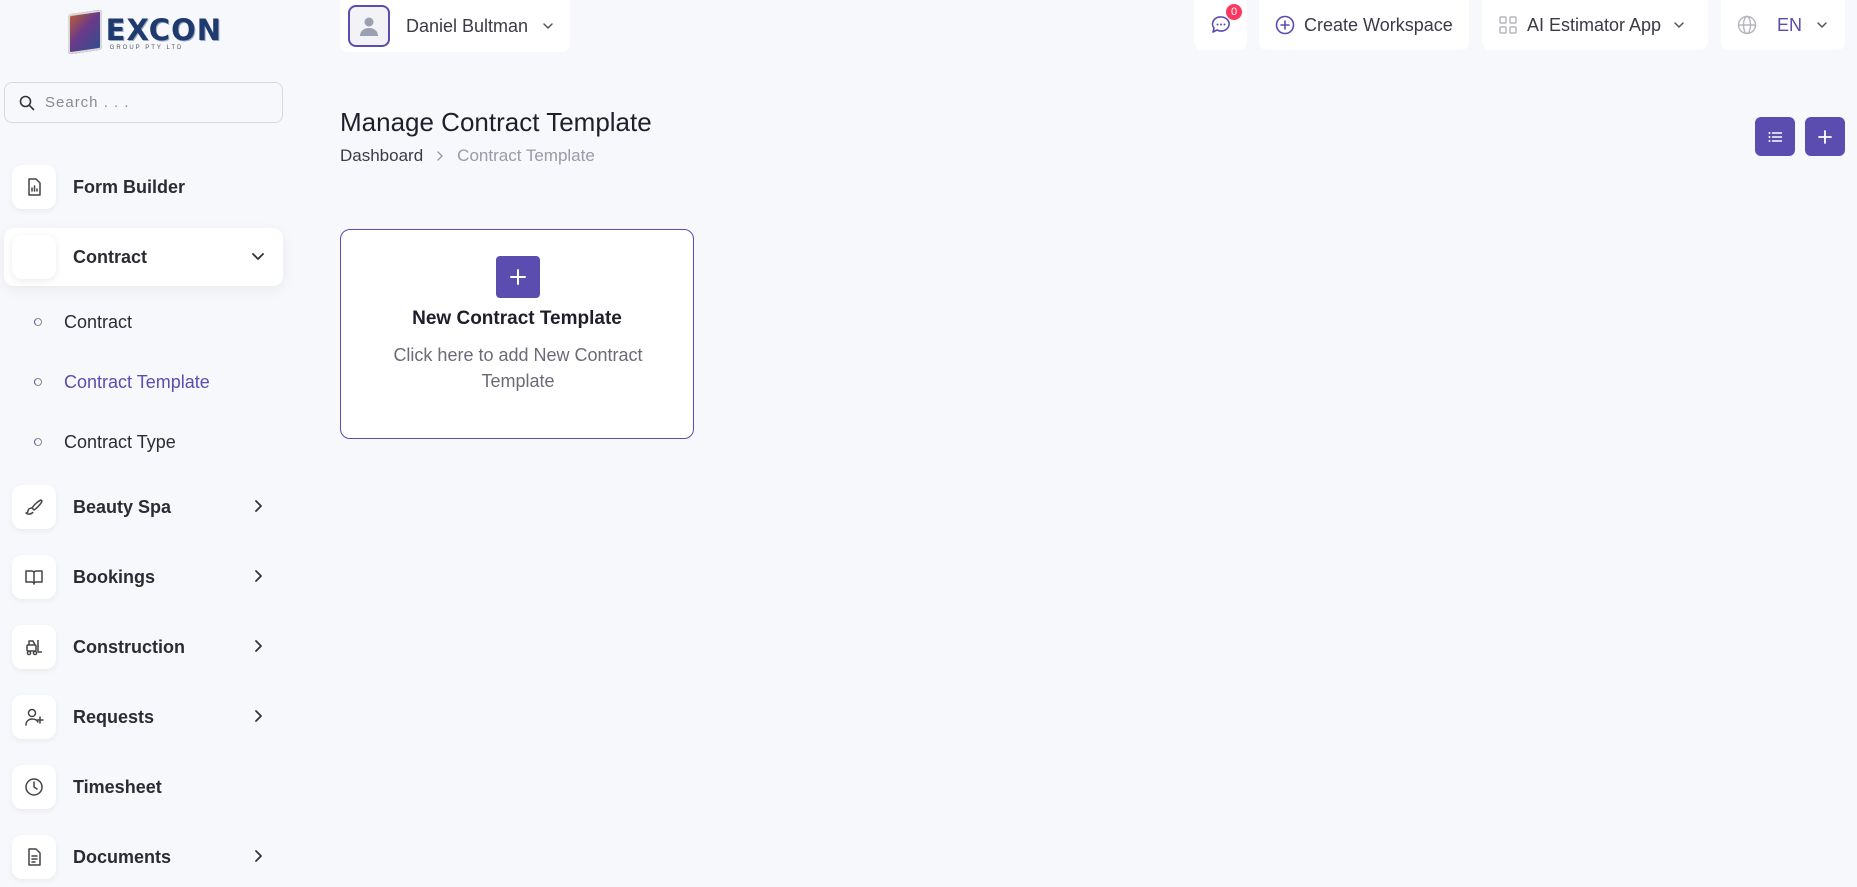 The width and height of the screenshot is (1857, 887). I want to click on forklift-icon, so click(34, 647).